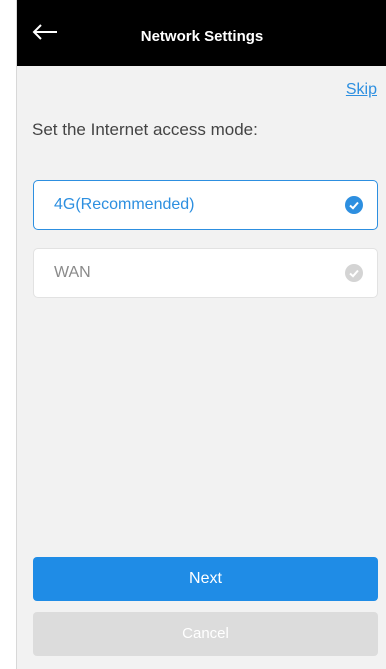 This screenshot has height=669, width=386. Describe the element at coordinates (205, 205) in the screenshot. I see `option-4g: 4G(Recommended)` at that location.